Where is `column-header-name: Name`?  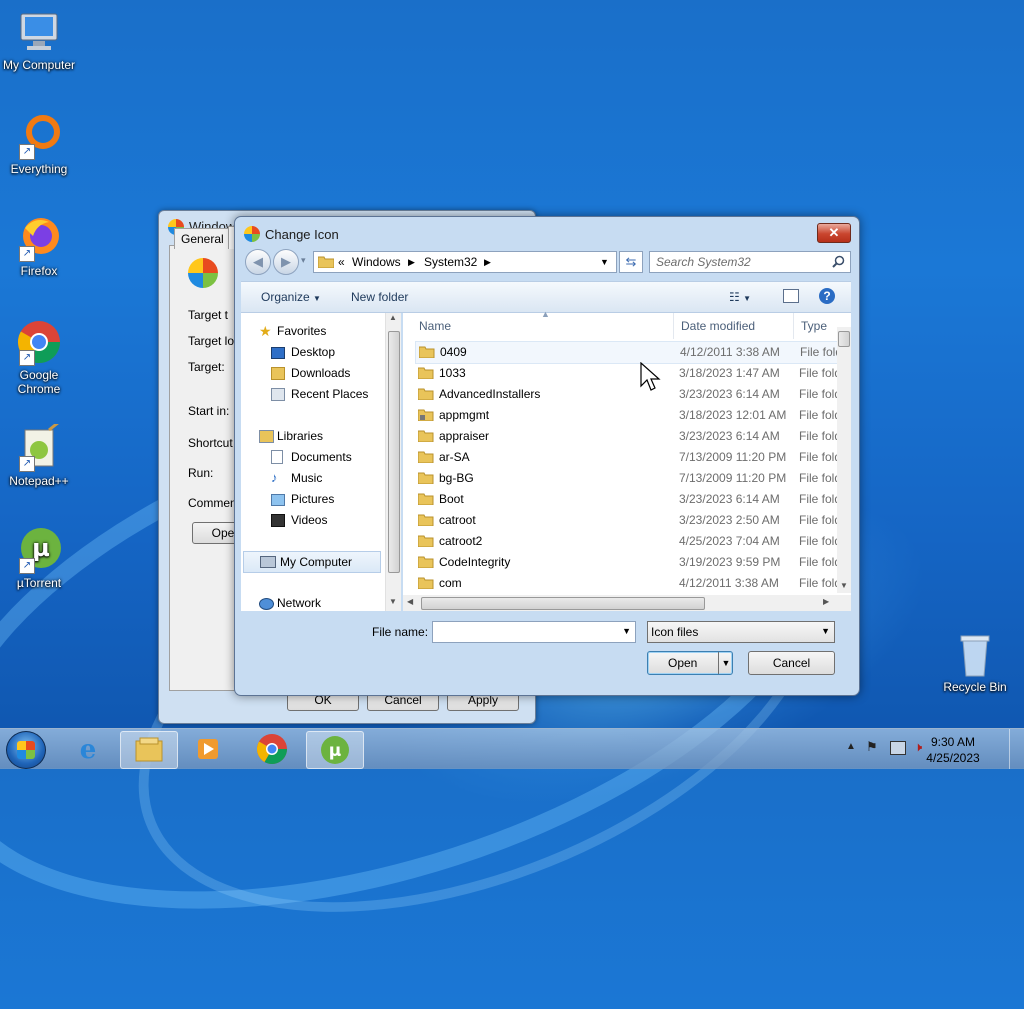
column-header-name: Name is located at coordinates (546, 326).